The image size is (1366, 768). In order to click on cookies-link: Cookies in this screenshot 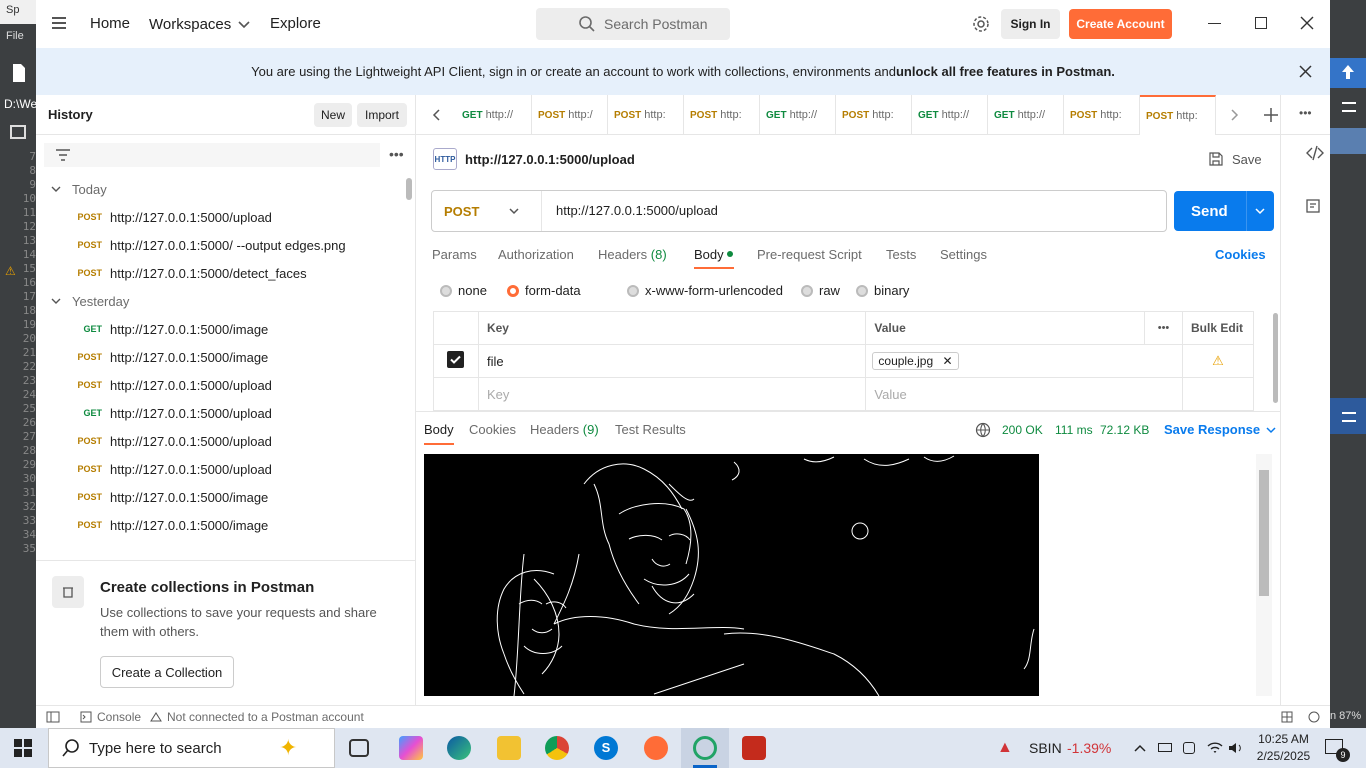, I will do `click(1240, 254)`.